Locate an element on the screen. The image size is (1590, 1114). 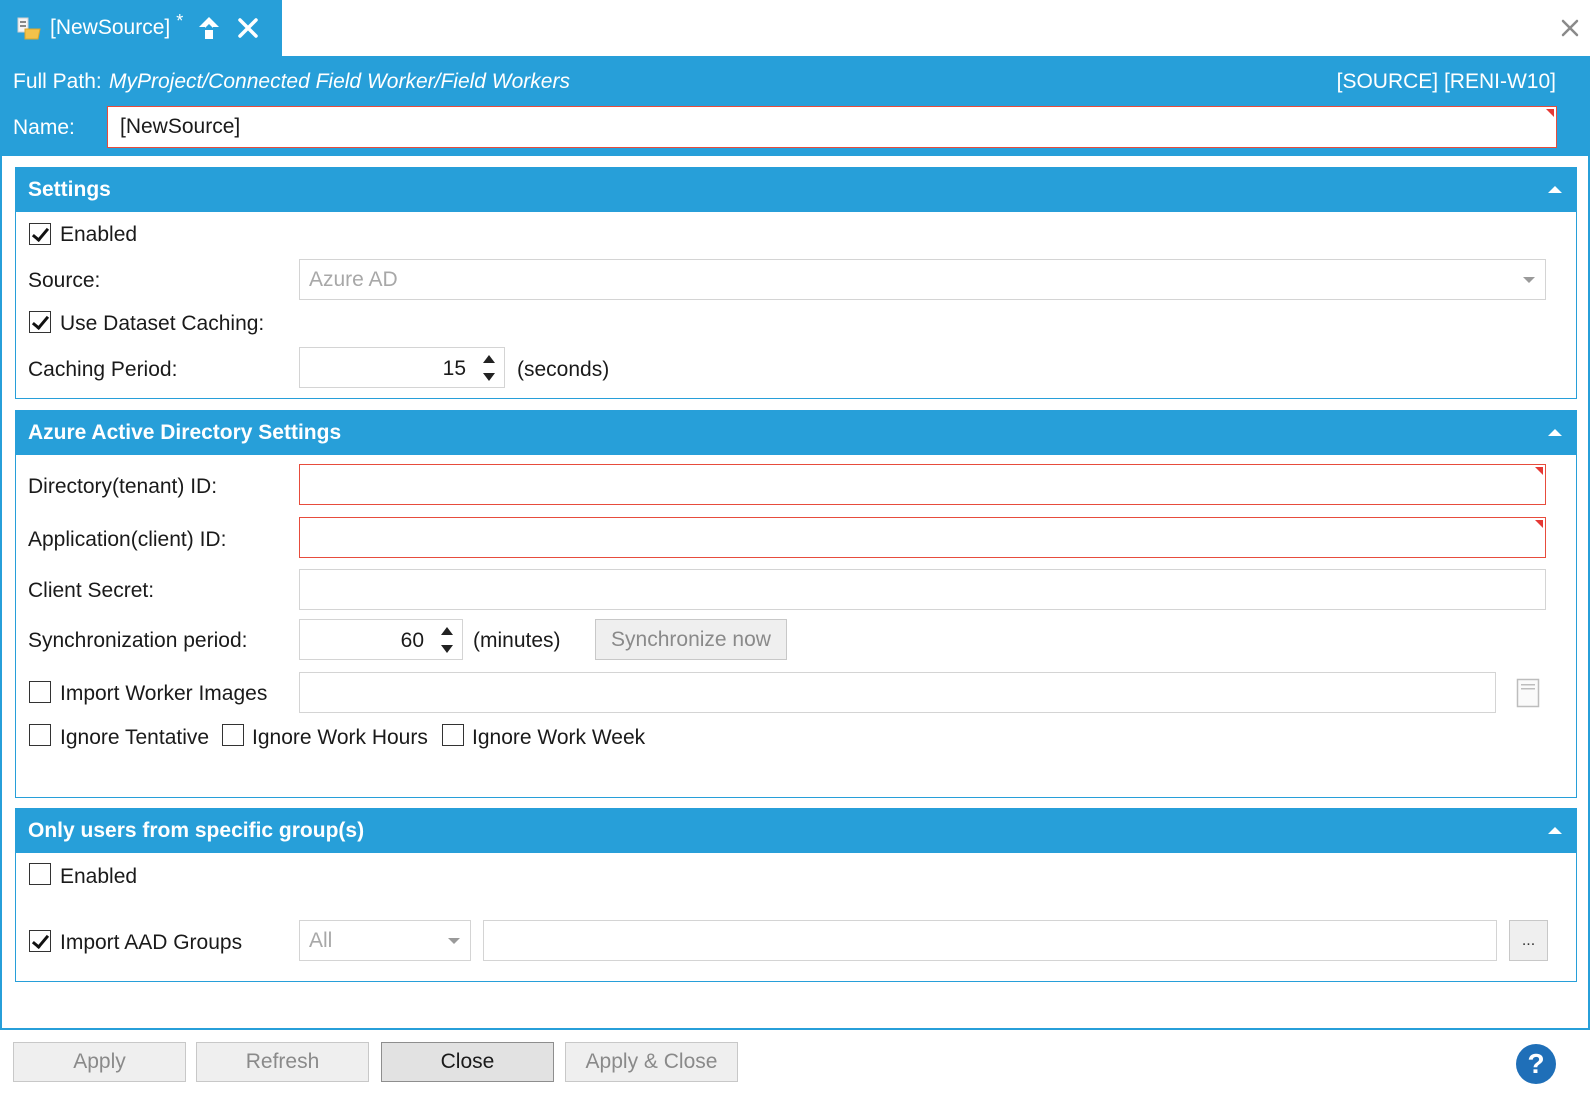
tab-bar: [NewSource] * is located at coordinates (795, 28).